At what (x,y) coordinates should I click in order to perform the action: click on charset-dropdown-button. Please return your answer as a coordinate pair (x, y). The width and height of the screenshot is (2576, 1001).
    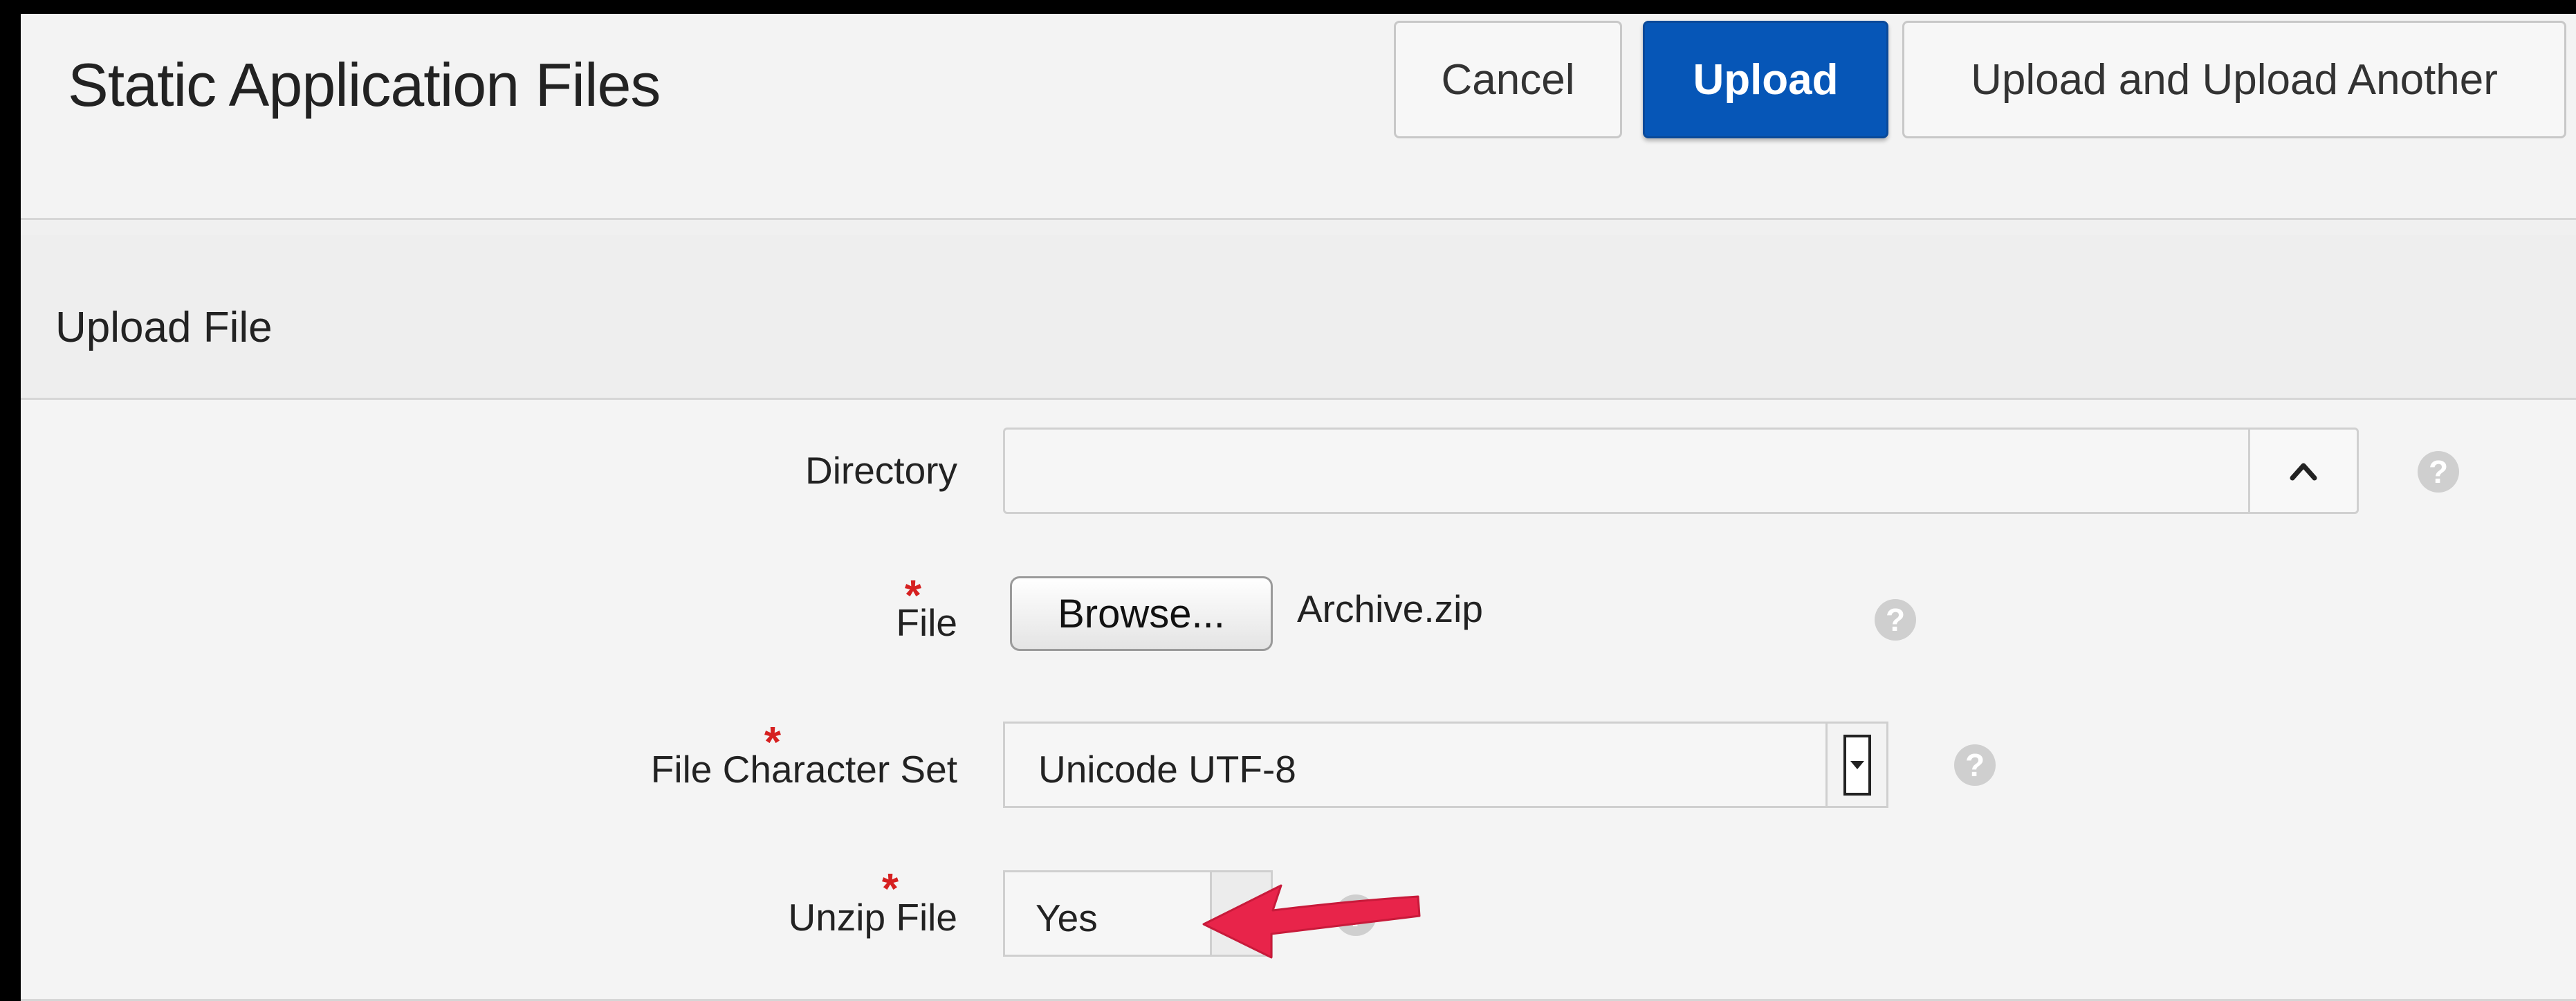
    Looking at the image, I should click on (1855, 765).